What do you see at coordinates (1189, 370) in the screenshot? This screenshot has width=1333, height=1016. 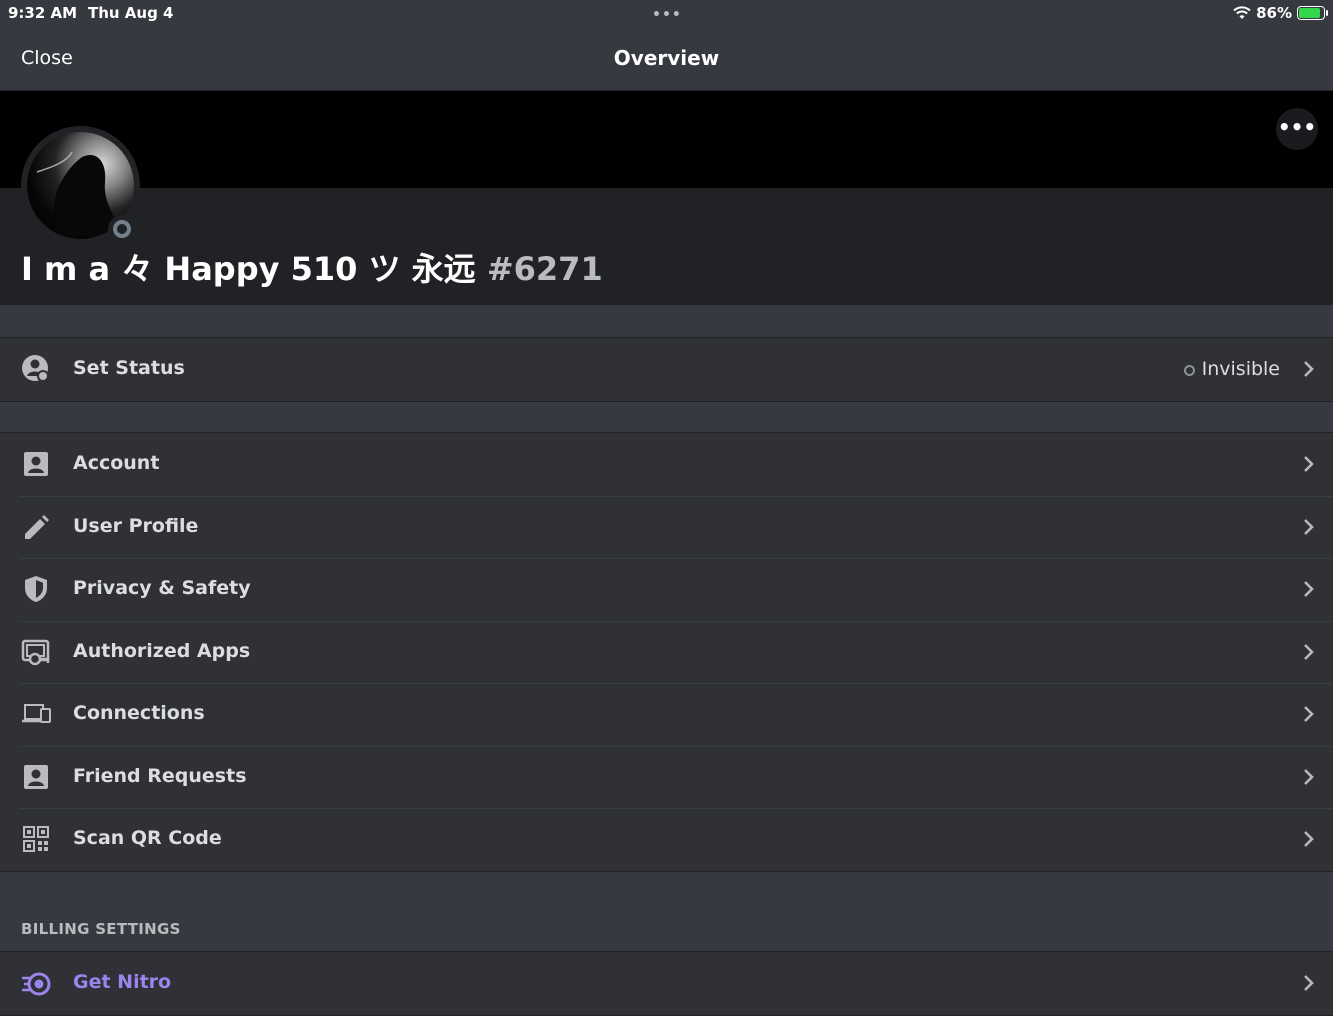 I see `invisible-status-icon` at bounding box center [1189, 370].